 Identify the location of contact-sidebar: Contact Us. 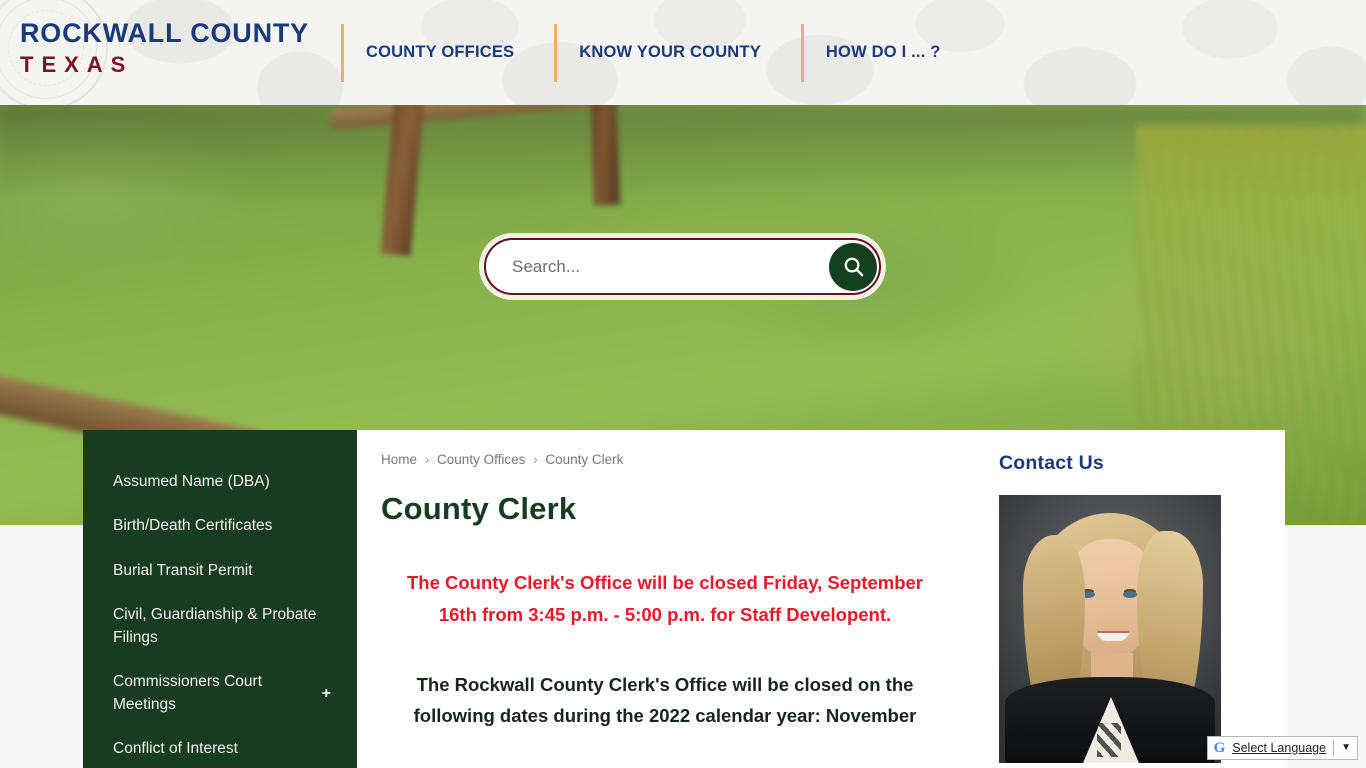
(1134, 599).